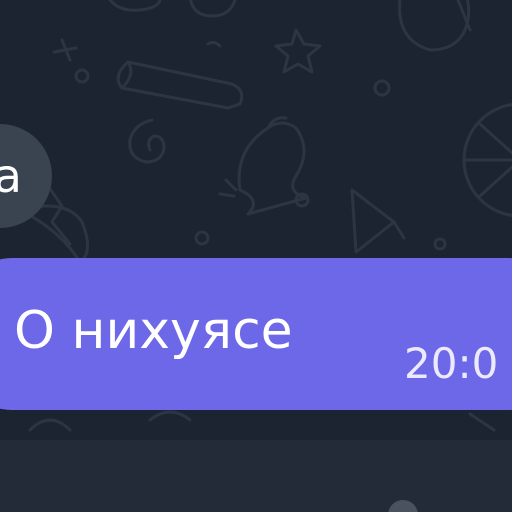  Describe the element at coordinates (256, 476) in the screenshot. I see `input-bar` at that location.